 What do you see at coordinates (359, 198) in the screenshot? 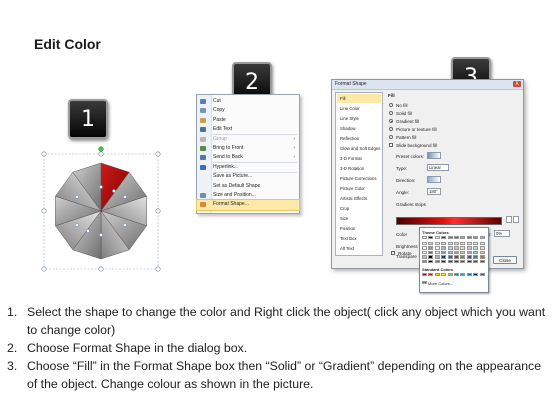
I see `category-artistic-effects: Artistic Effects` at bounding box center [359, 198].